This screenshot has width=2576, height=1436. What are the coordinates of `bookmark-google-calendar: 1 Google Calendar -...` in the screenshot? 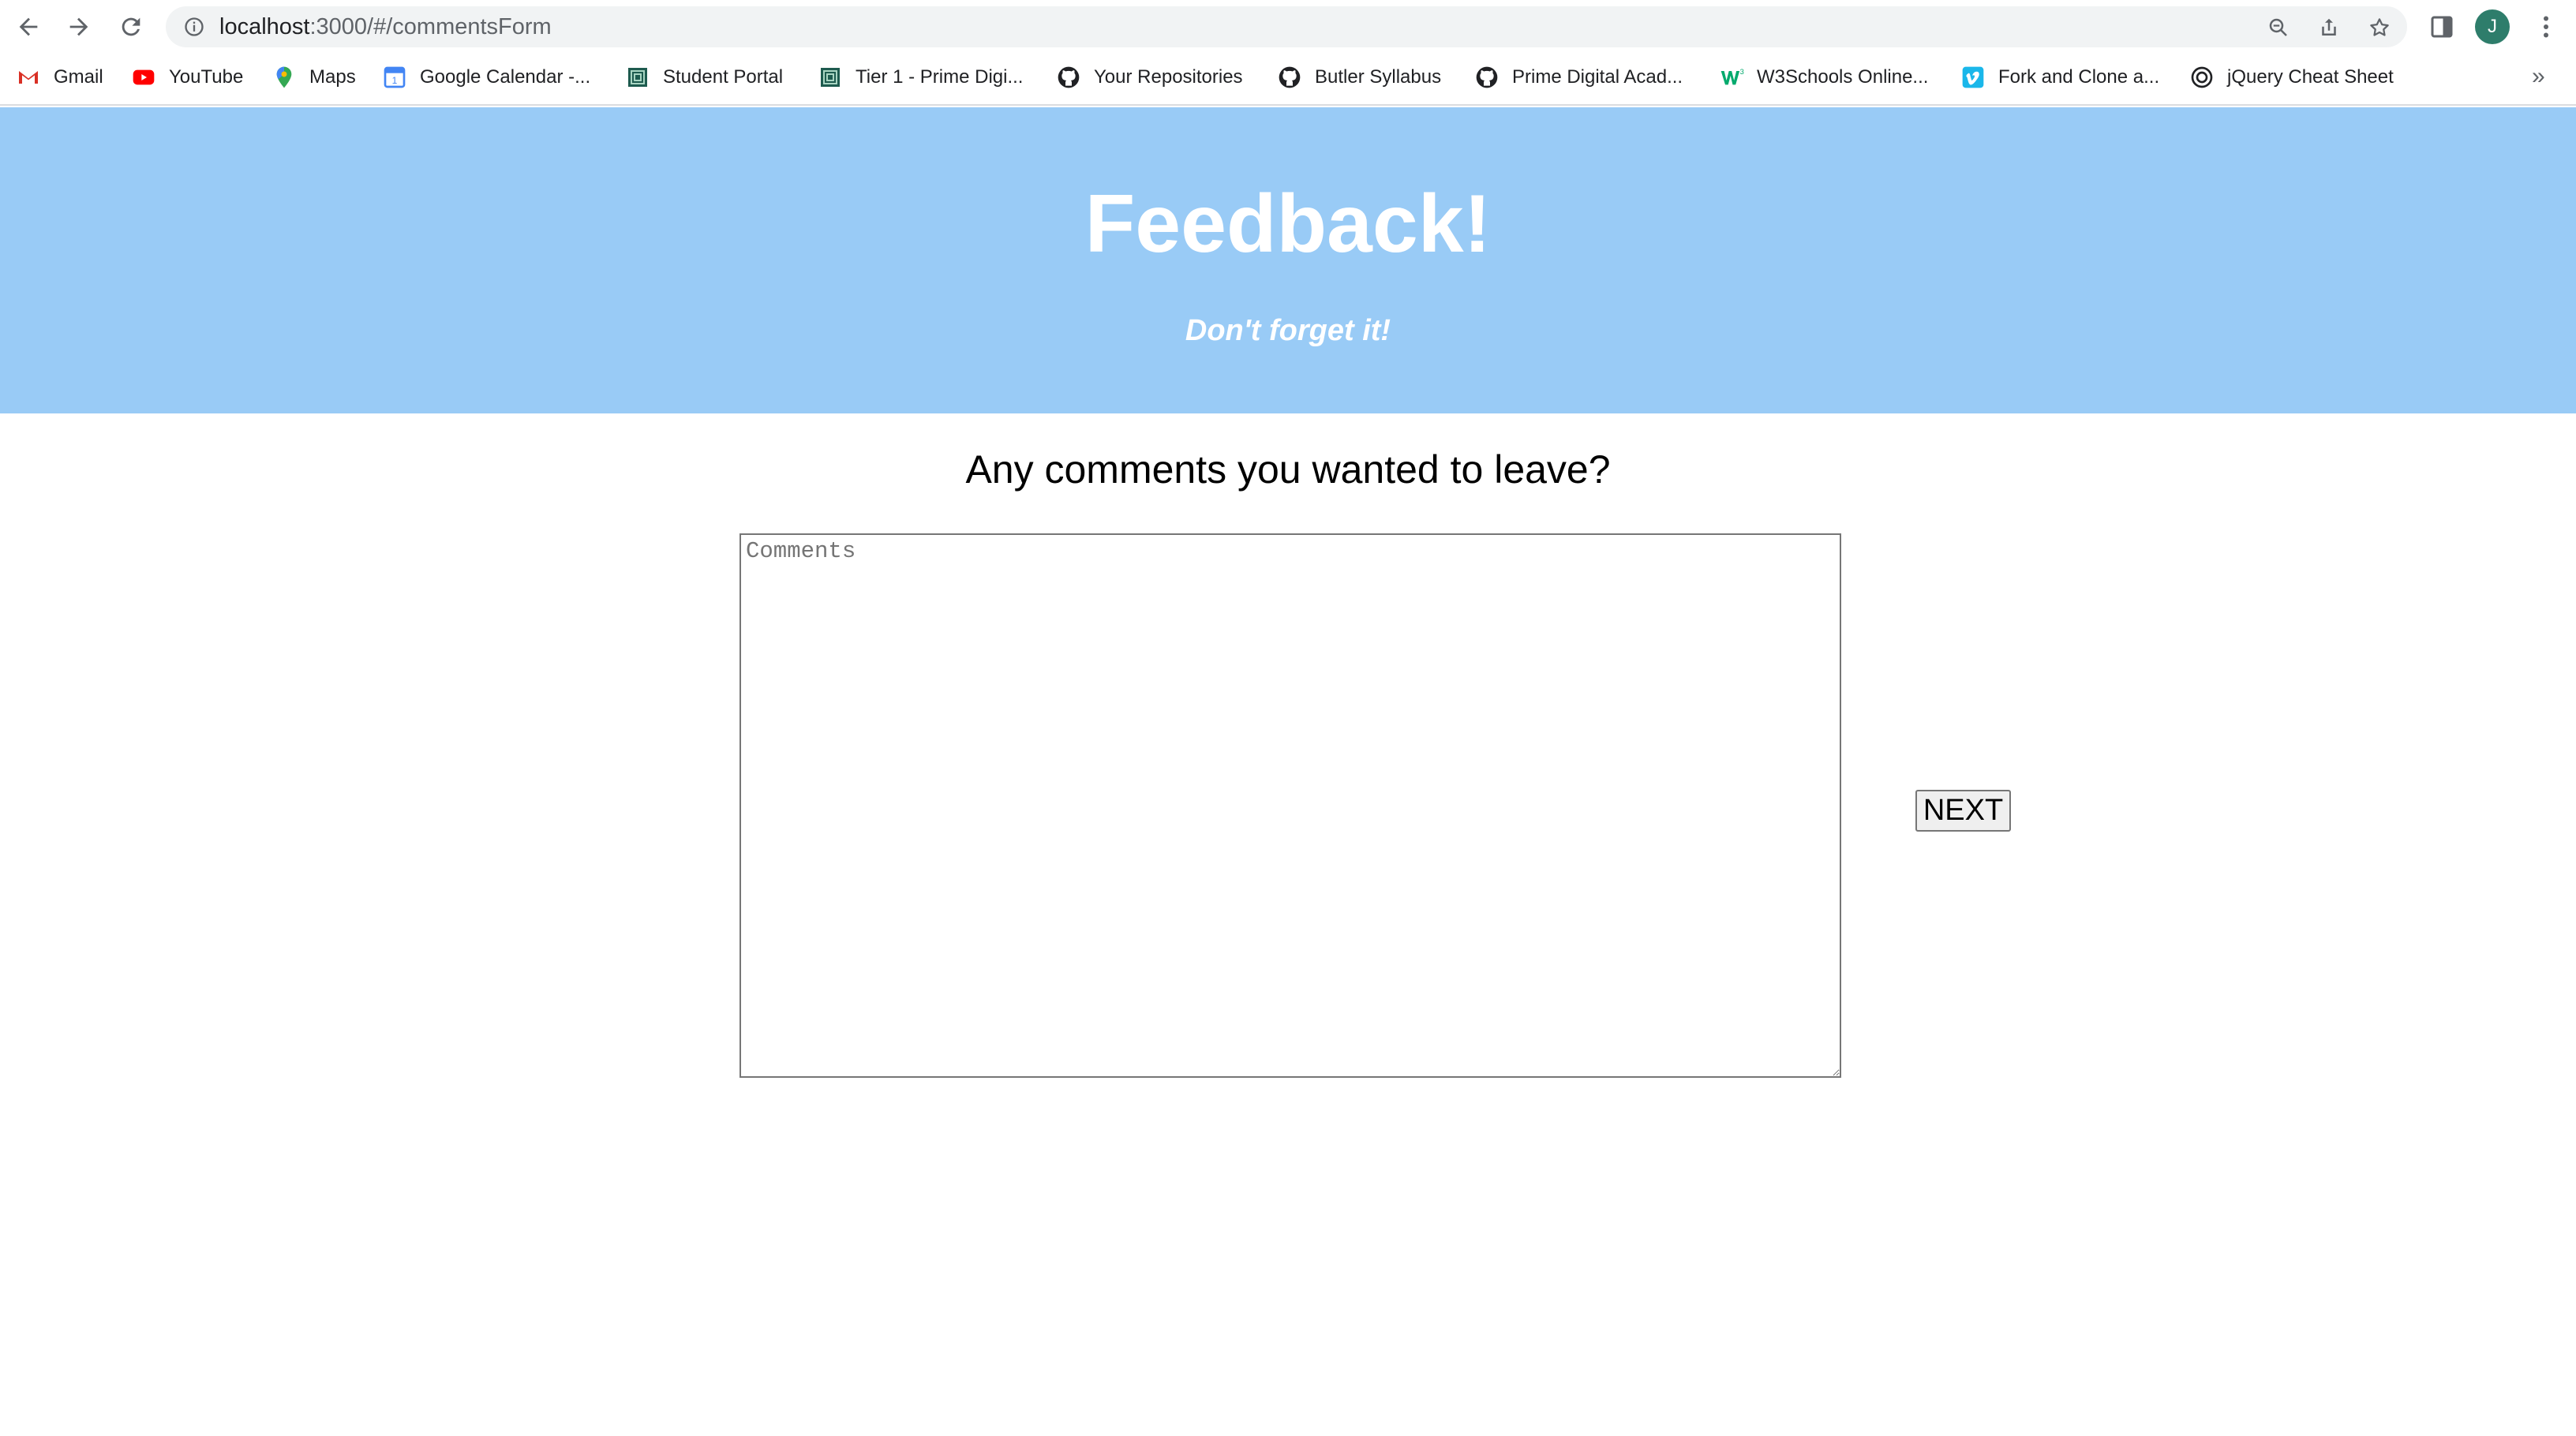 It's located at (486, 77).